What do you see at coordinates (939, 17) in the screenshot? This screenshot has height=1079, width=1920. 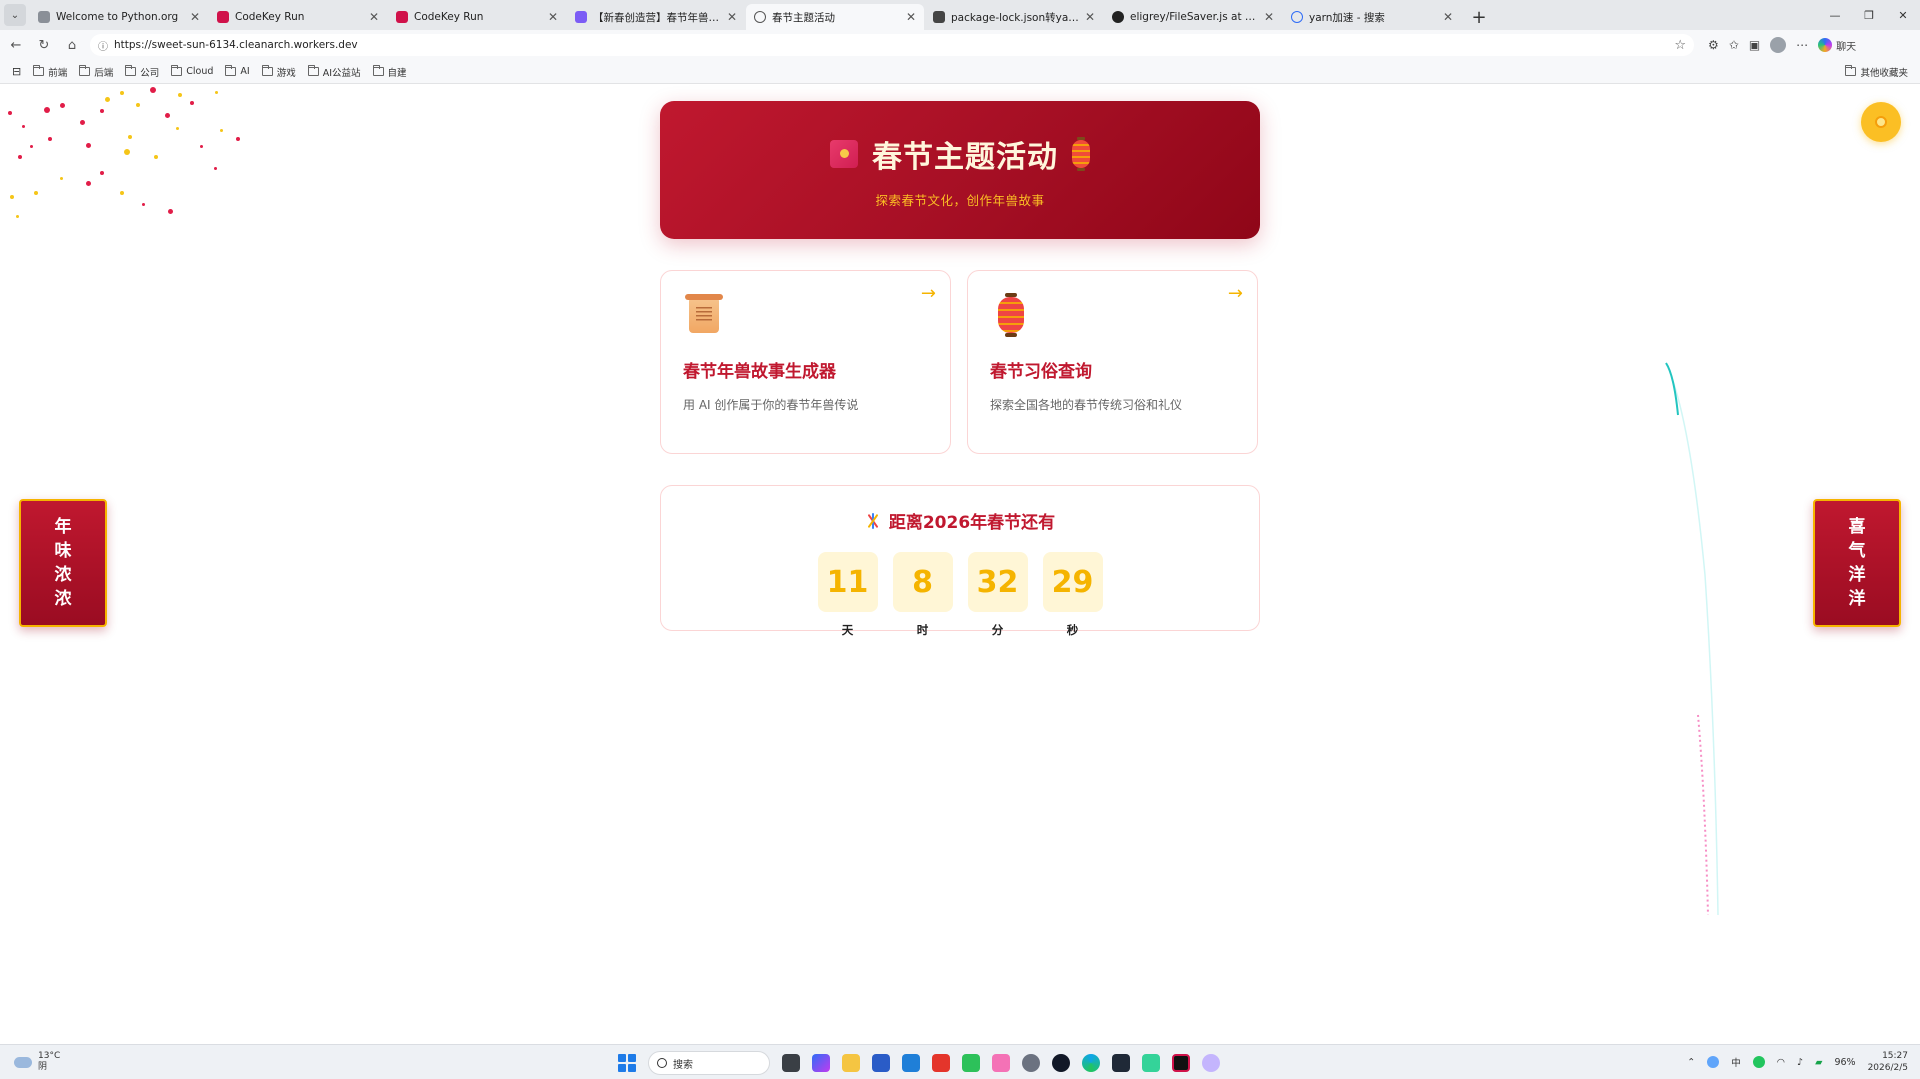 I see `page-favicon-icon` at bounding box center [939, 17].